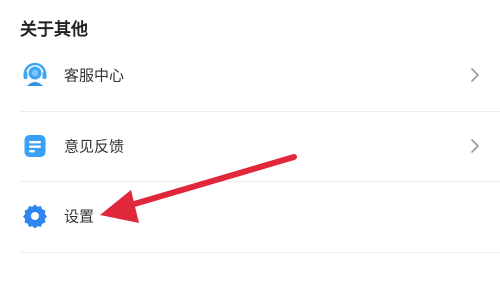  What do you see at coordinates (79, 216) in the screenshot?
I see `menu-item-label: 设置` at bounding box center [79, 216].